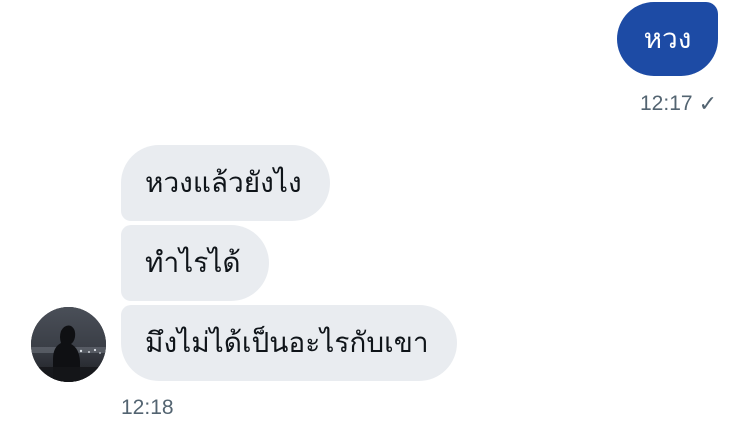 The image size is (737, 431). I want to click on user-avatar, so click(68, 344).